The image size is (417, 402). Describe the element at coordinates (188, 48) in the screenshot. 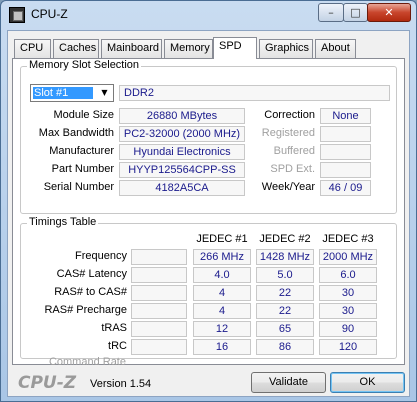

I see `tab-memory: Memory` at that location.